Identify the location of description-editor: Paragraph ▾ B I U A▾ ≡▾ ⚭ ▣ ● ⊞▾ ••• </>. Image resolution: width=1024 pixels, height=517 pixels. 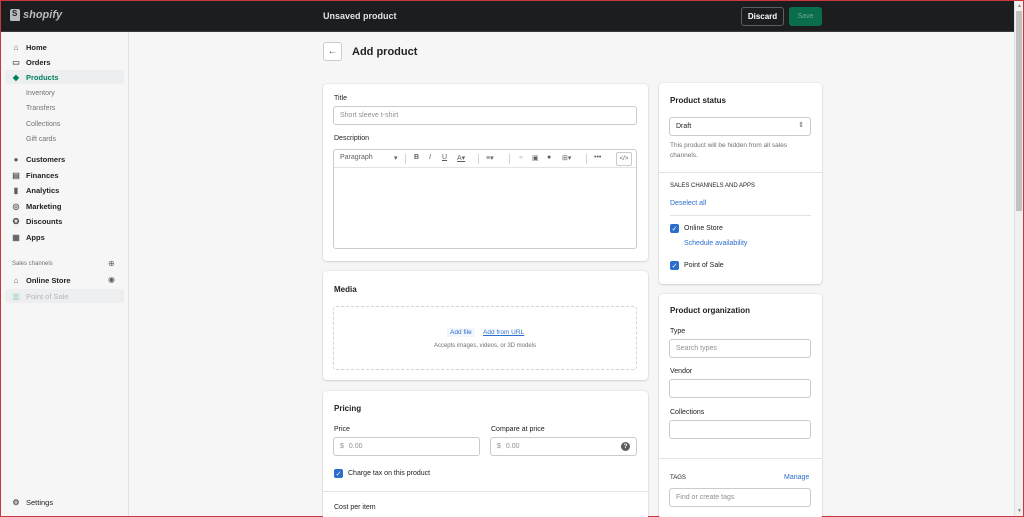
(485, 199).